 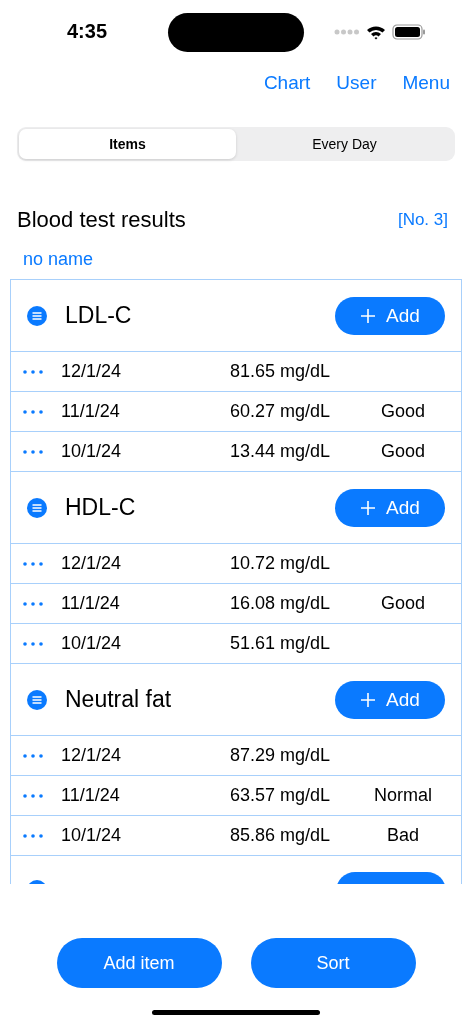 What do you see at coordinates (99, 315) in the screenshot?
I see `test-name: LDL-C` at bounding box center [99, 315].